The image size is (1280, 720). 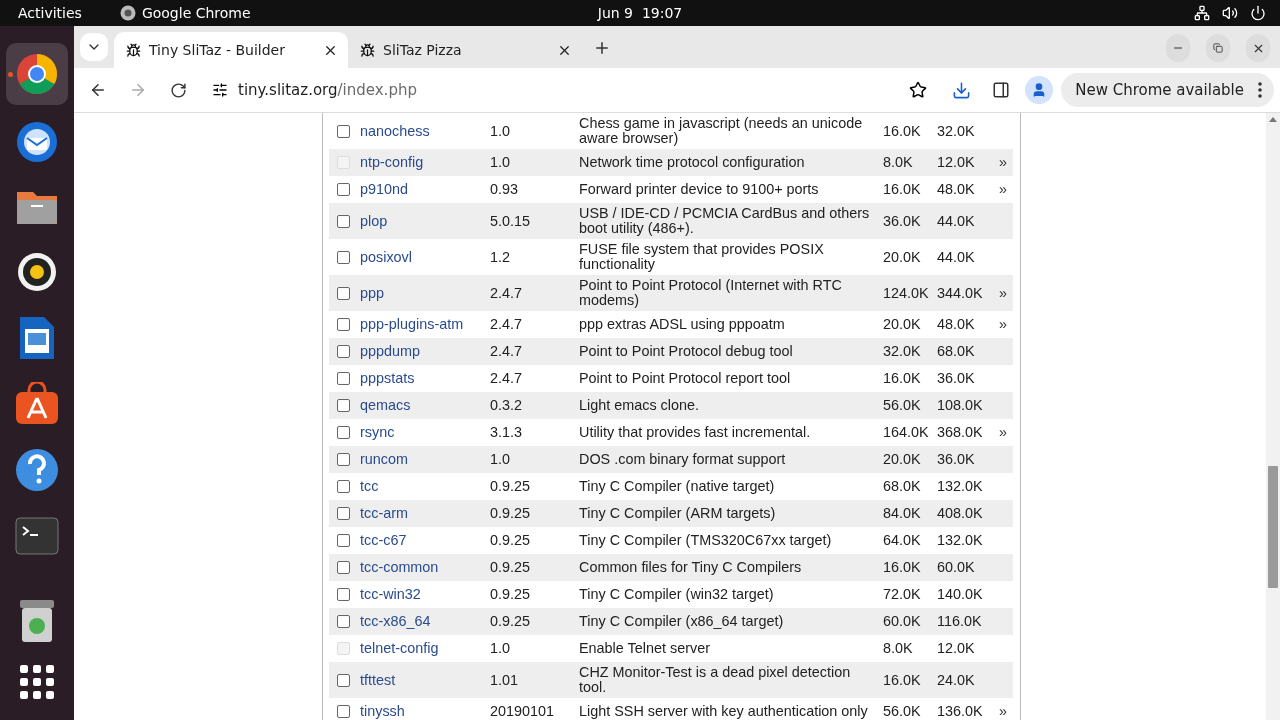 I want to click on document-icon, so click(x=37, y=338).